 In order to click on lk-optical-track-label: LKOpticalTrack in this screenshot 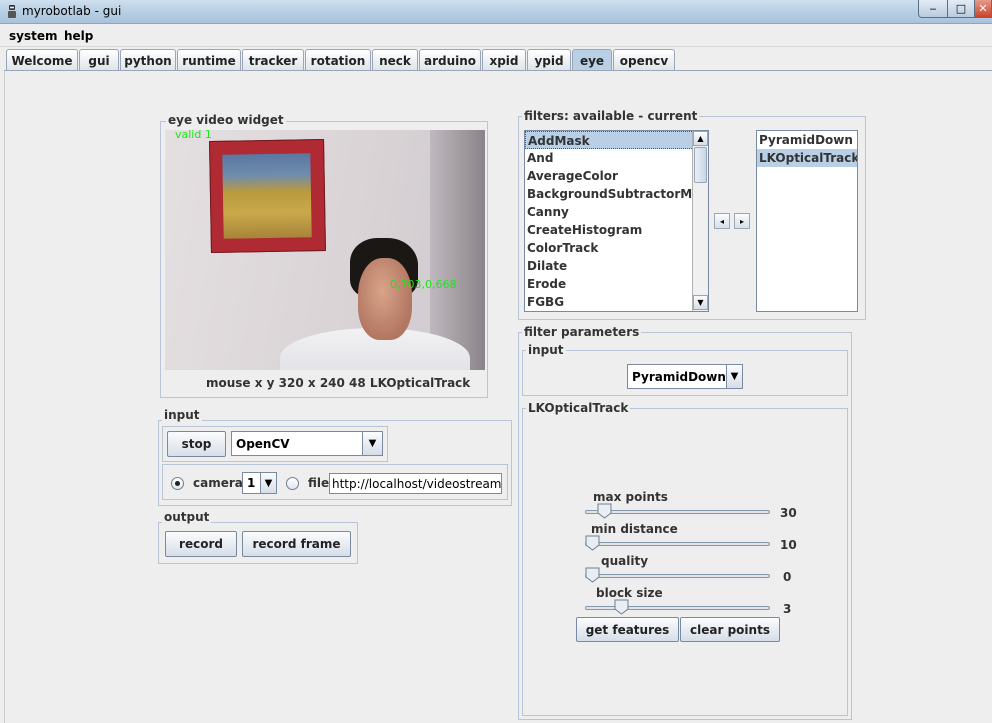, I will do `click(578, 408)`.